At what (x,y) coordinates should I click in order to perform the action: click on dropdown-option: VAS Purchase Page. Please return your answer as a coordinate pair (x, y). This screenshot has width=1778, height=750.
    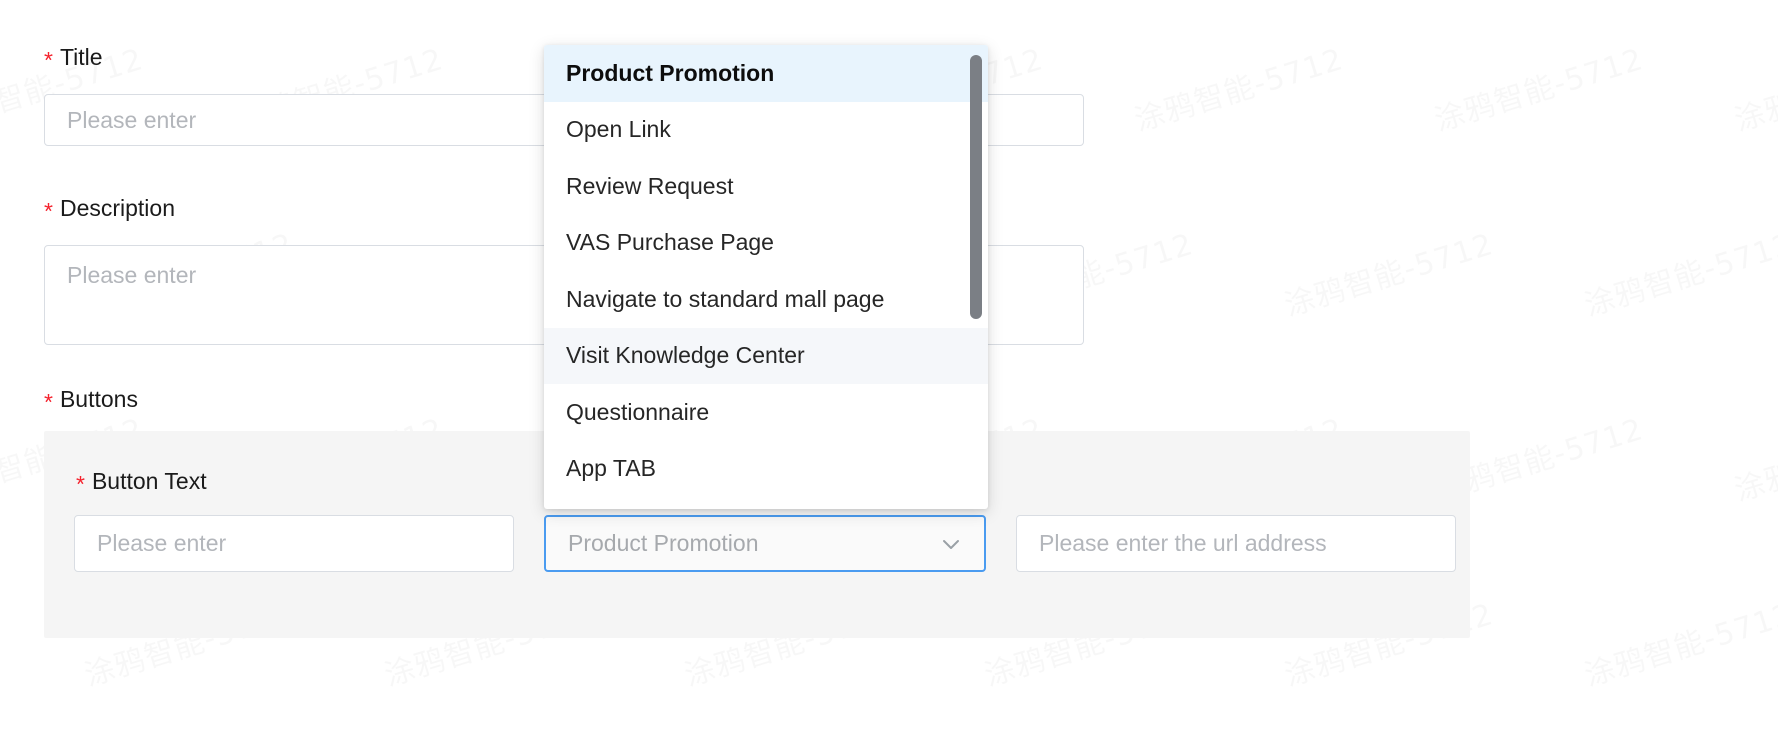
    Looking at the image, I should click on (766, 243).